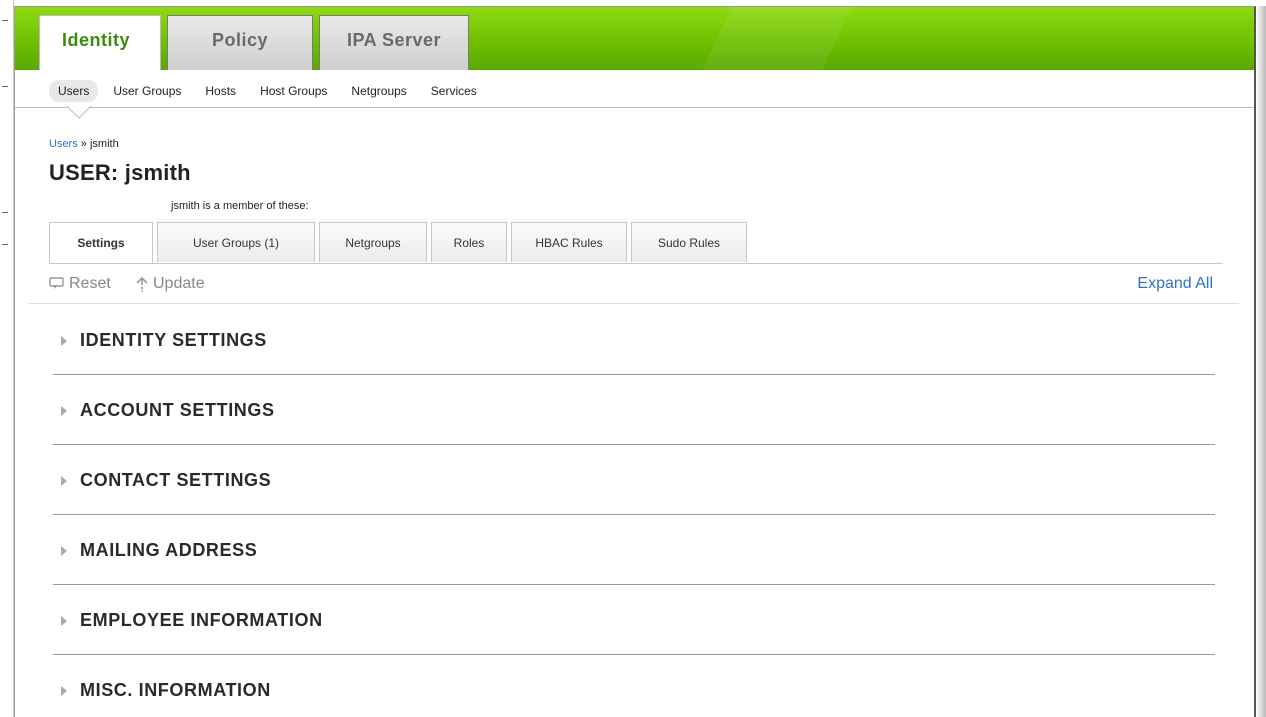  Describe the element at coordinates (373, 242) in the screenshot. I see `facet-tab-netgroups: Netgroups` at that location.